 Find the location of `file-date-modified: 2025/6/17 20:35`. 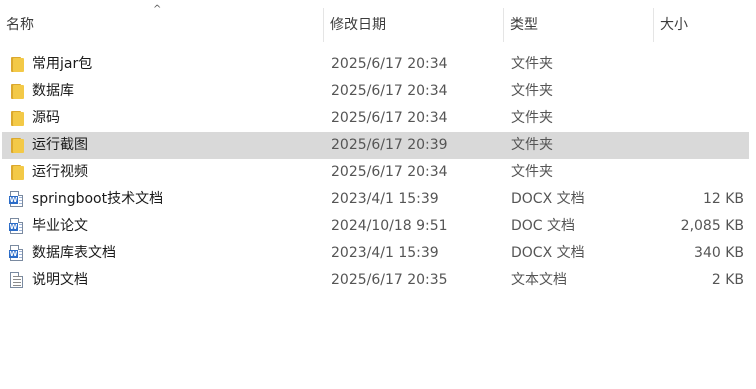

file-date-modified: 2025/6/17 20:35 is located at coordinates (389, 280).